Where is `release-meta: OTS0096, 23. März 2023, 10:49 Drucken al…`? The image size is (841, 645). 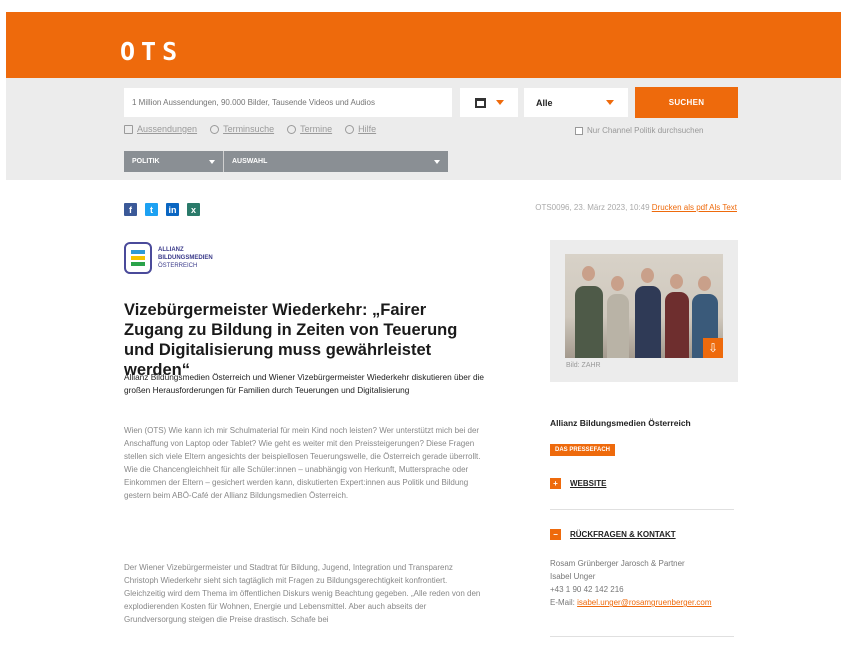
release-meta: OTS0096, 23. März 2023, 10:49 Drucken al… is located at coordinates (636, 207).